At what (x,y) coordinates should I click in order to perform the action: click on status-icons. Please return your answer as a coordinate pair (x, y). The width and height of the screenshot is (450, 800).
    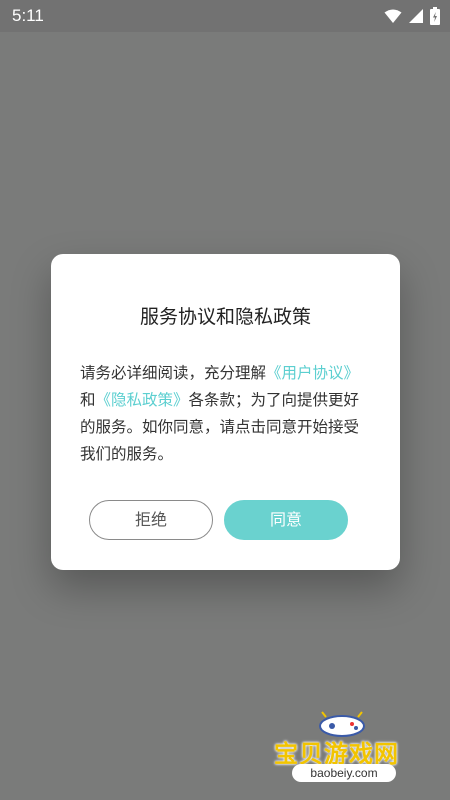
    Looking at the image, I should click on (412, 18).